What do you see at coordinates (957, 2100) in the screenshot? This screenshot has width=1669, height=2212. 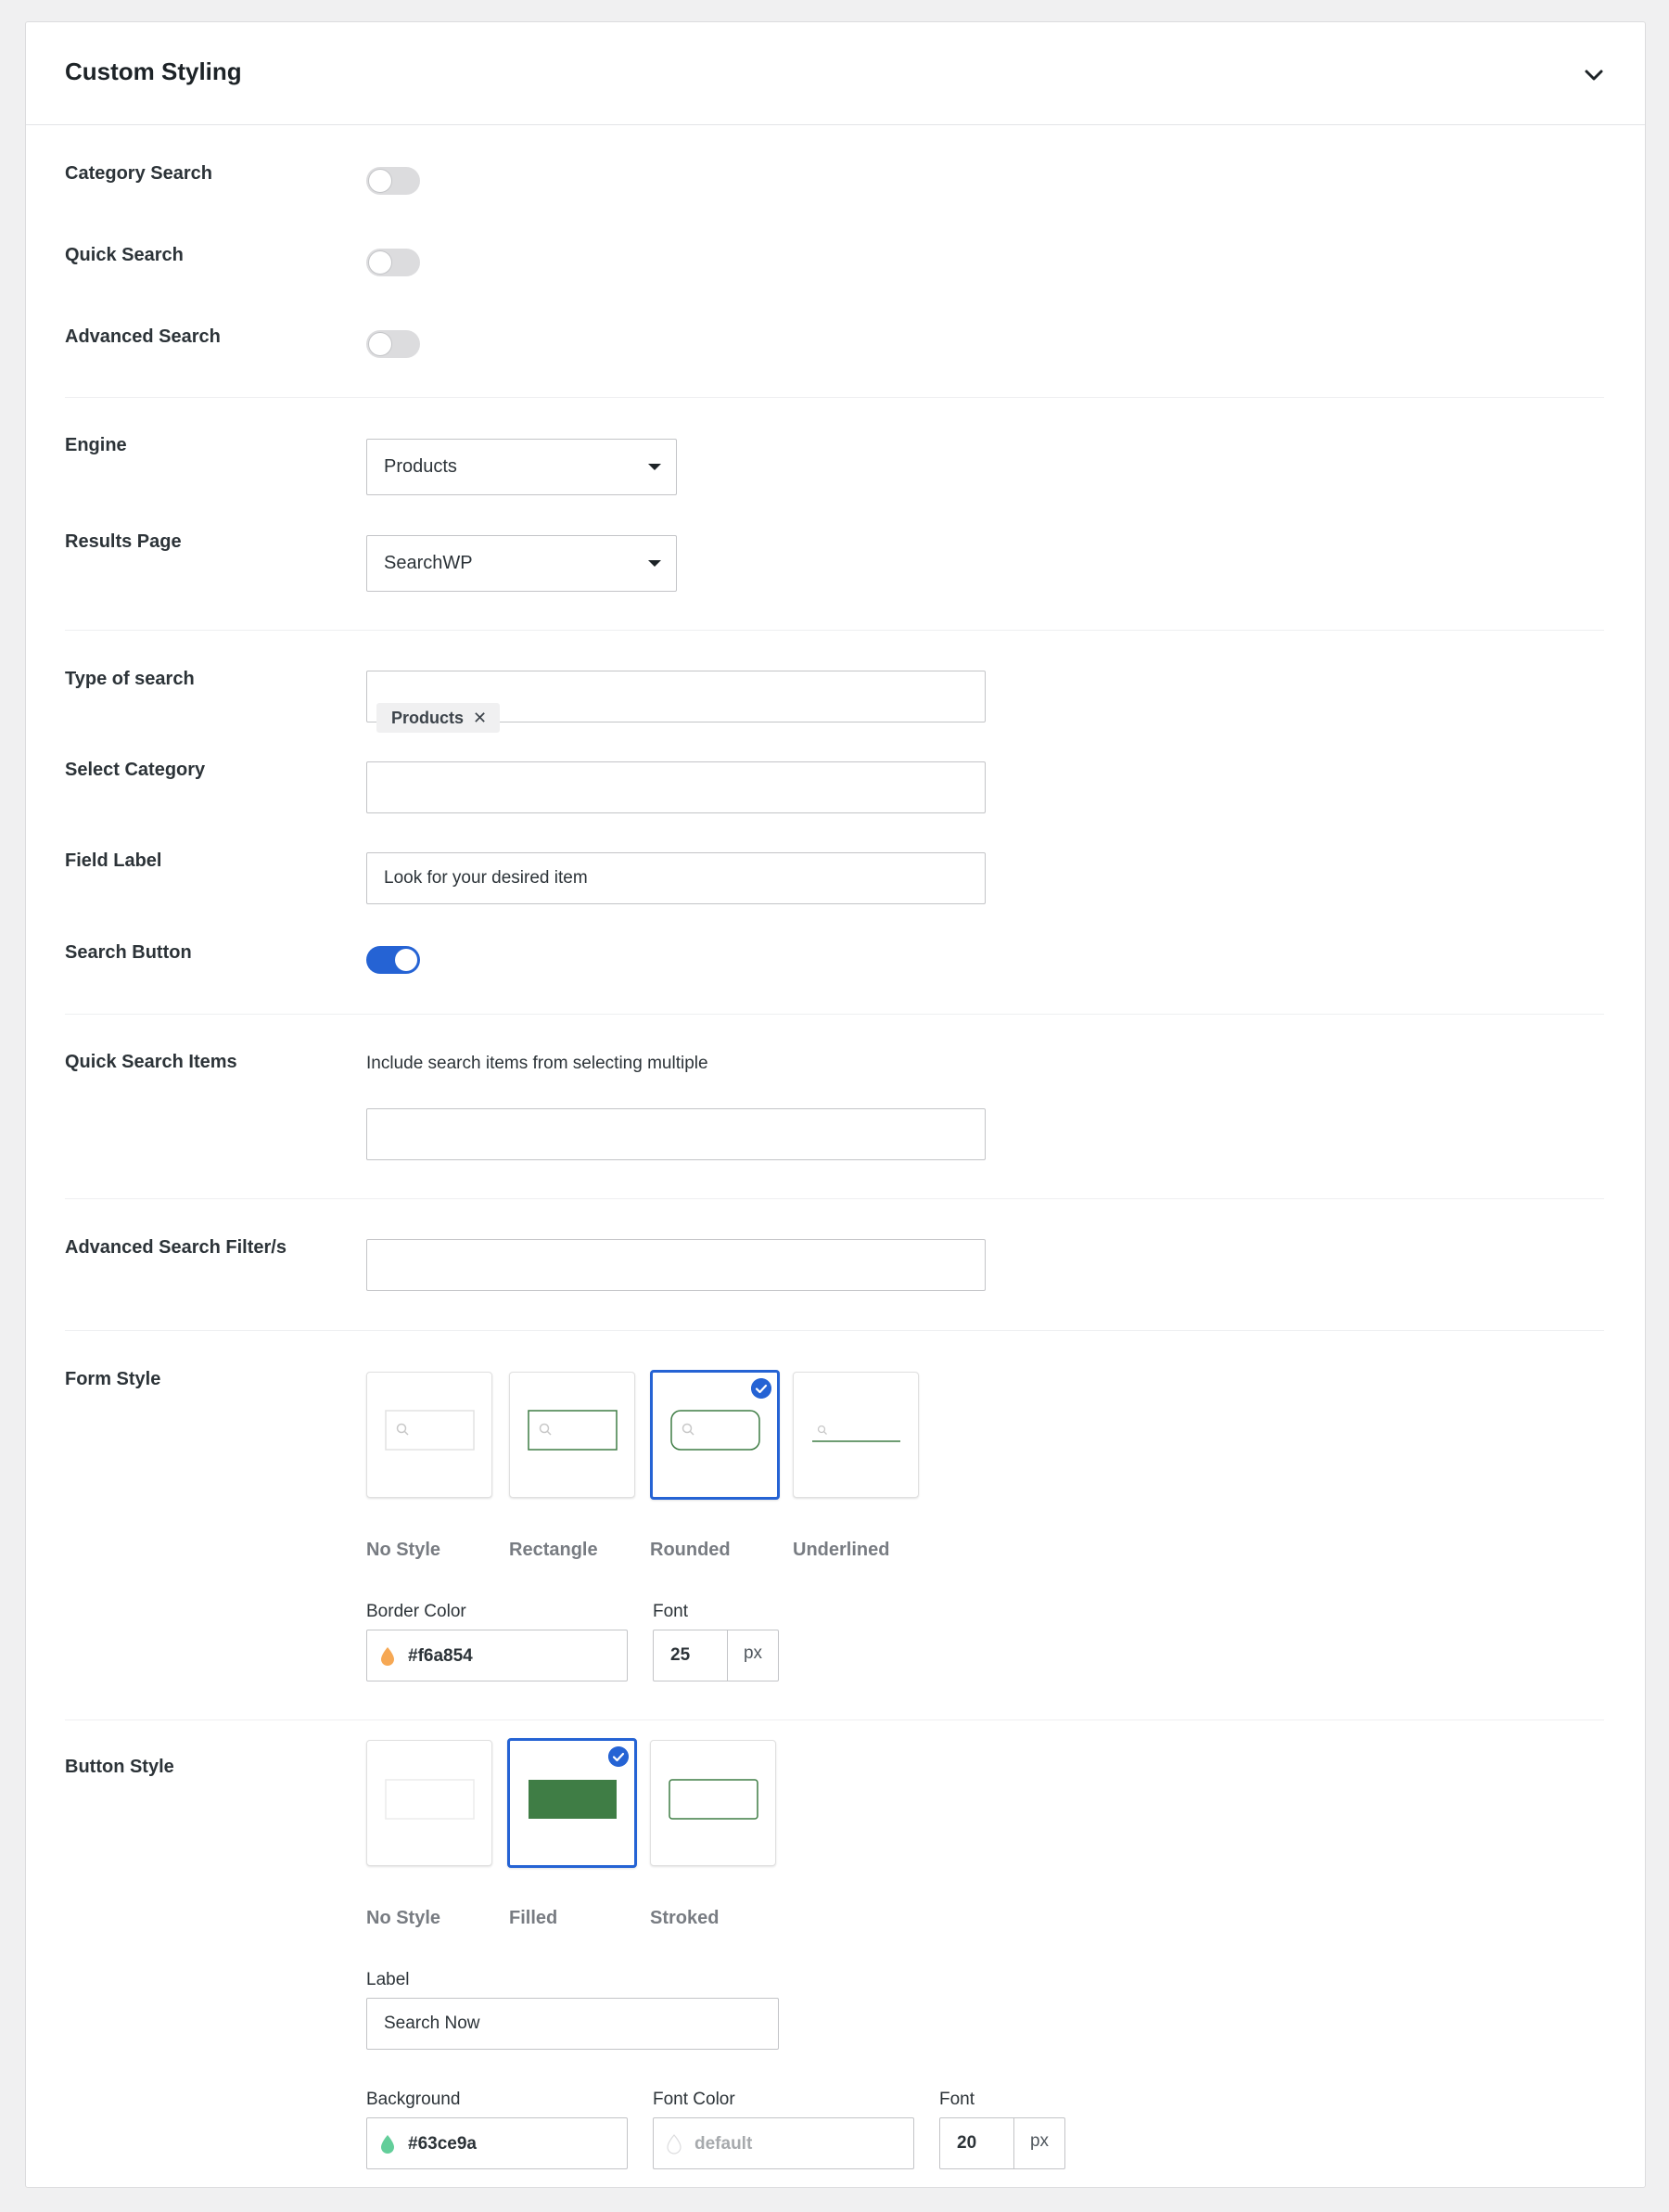 I see `button-font-label: Font` at bounding box center [957, 2100].